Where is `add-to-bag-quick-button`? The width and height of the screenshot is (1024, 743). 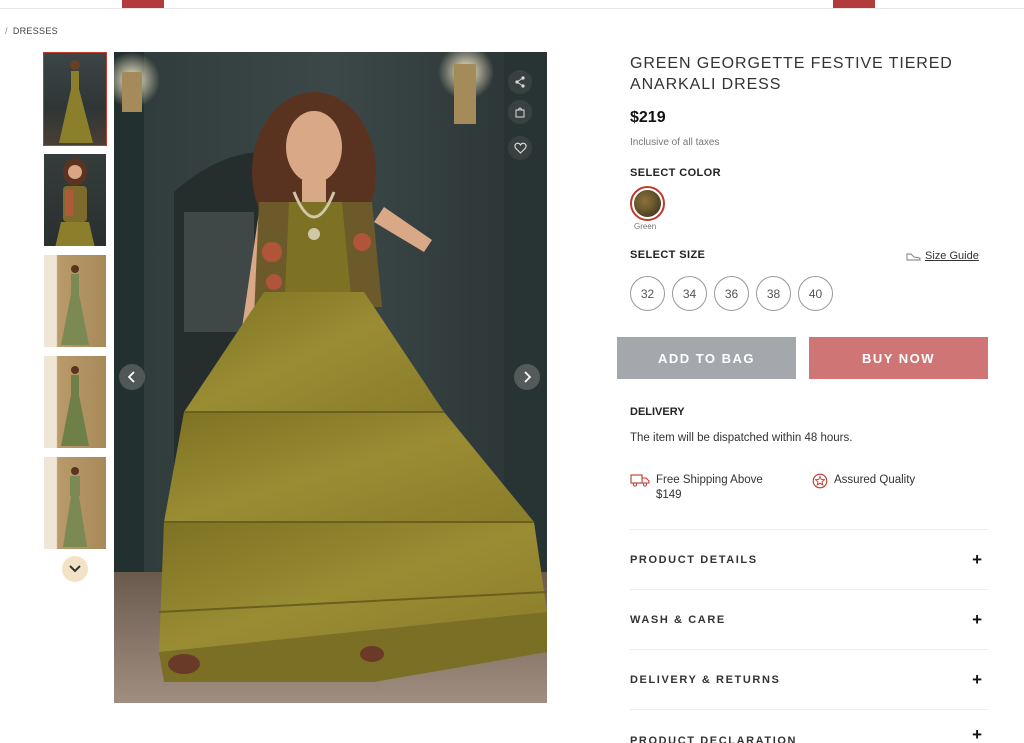
add-to-bag-quick-button is located at coordinates (520, 112).